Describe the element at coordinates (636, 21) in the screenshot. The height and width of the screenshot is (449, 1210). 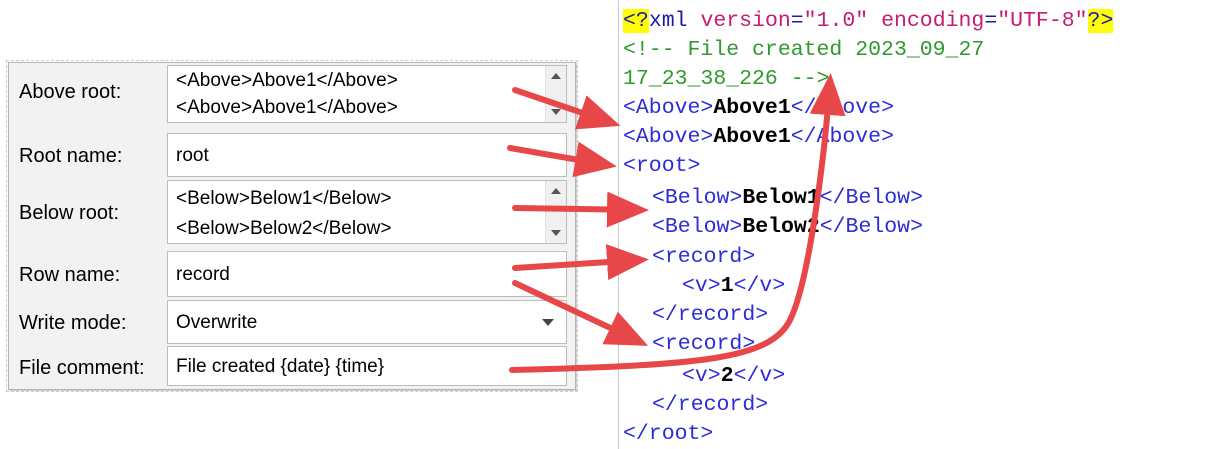
I see `pi-open: <?` at that location.